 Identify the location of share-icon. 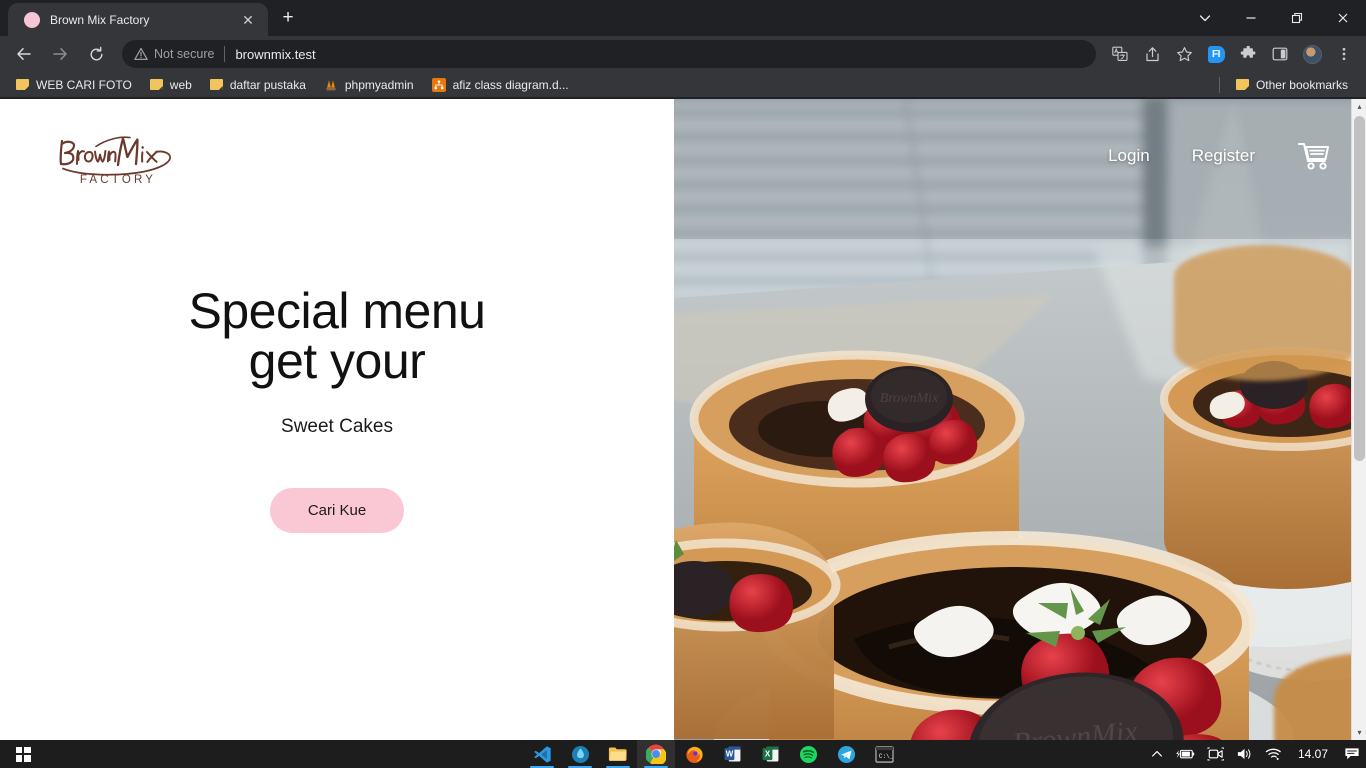
(1152, 54).